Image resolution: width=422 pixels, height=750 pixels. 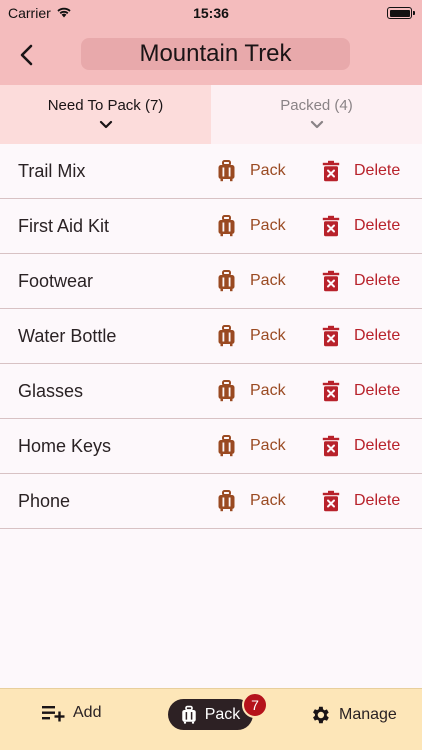 I want to click on list-item: Home Keys Pack Delete, so click(x=211, y=446).